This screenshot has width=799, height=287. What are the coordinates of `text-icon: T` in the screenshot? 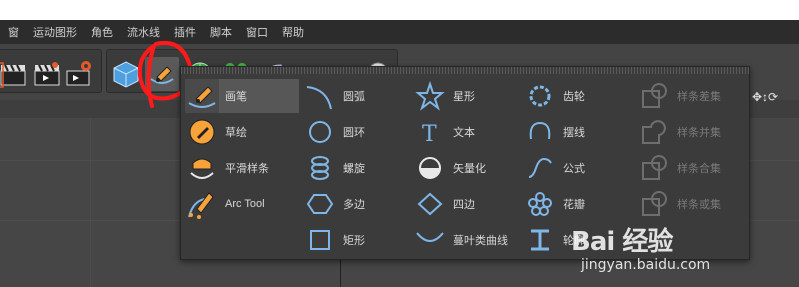 It's located at (429, 134).